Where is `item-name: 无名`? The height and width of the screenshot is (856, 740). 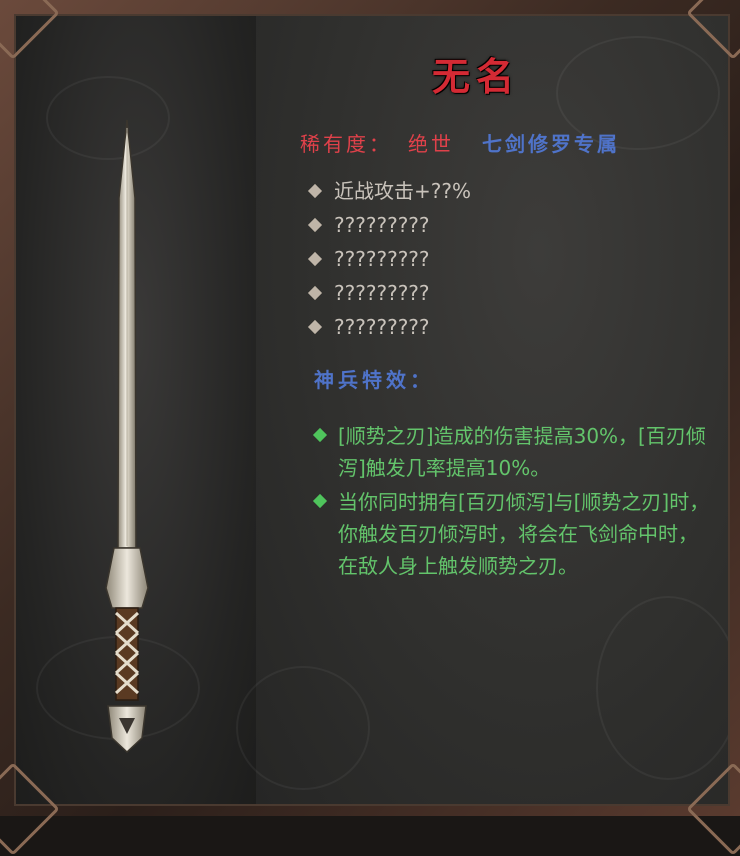
item-name: 无名 is located at coordinates (475, 76).